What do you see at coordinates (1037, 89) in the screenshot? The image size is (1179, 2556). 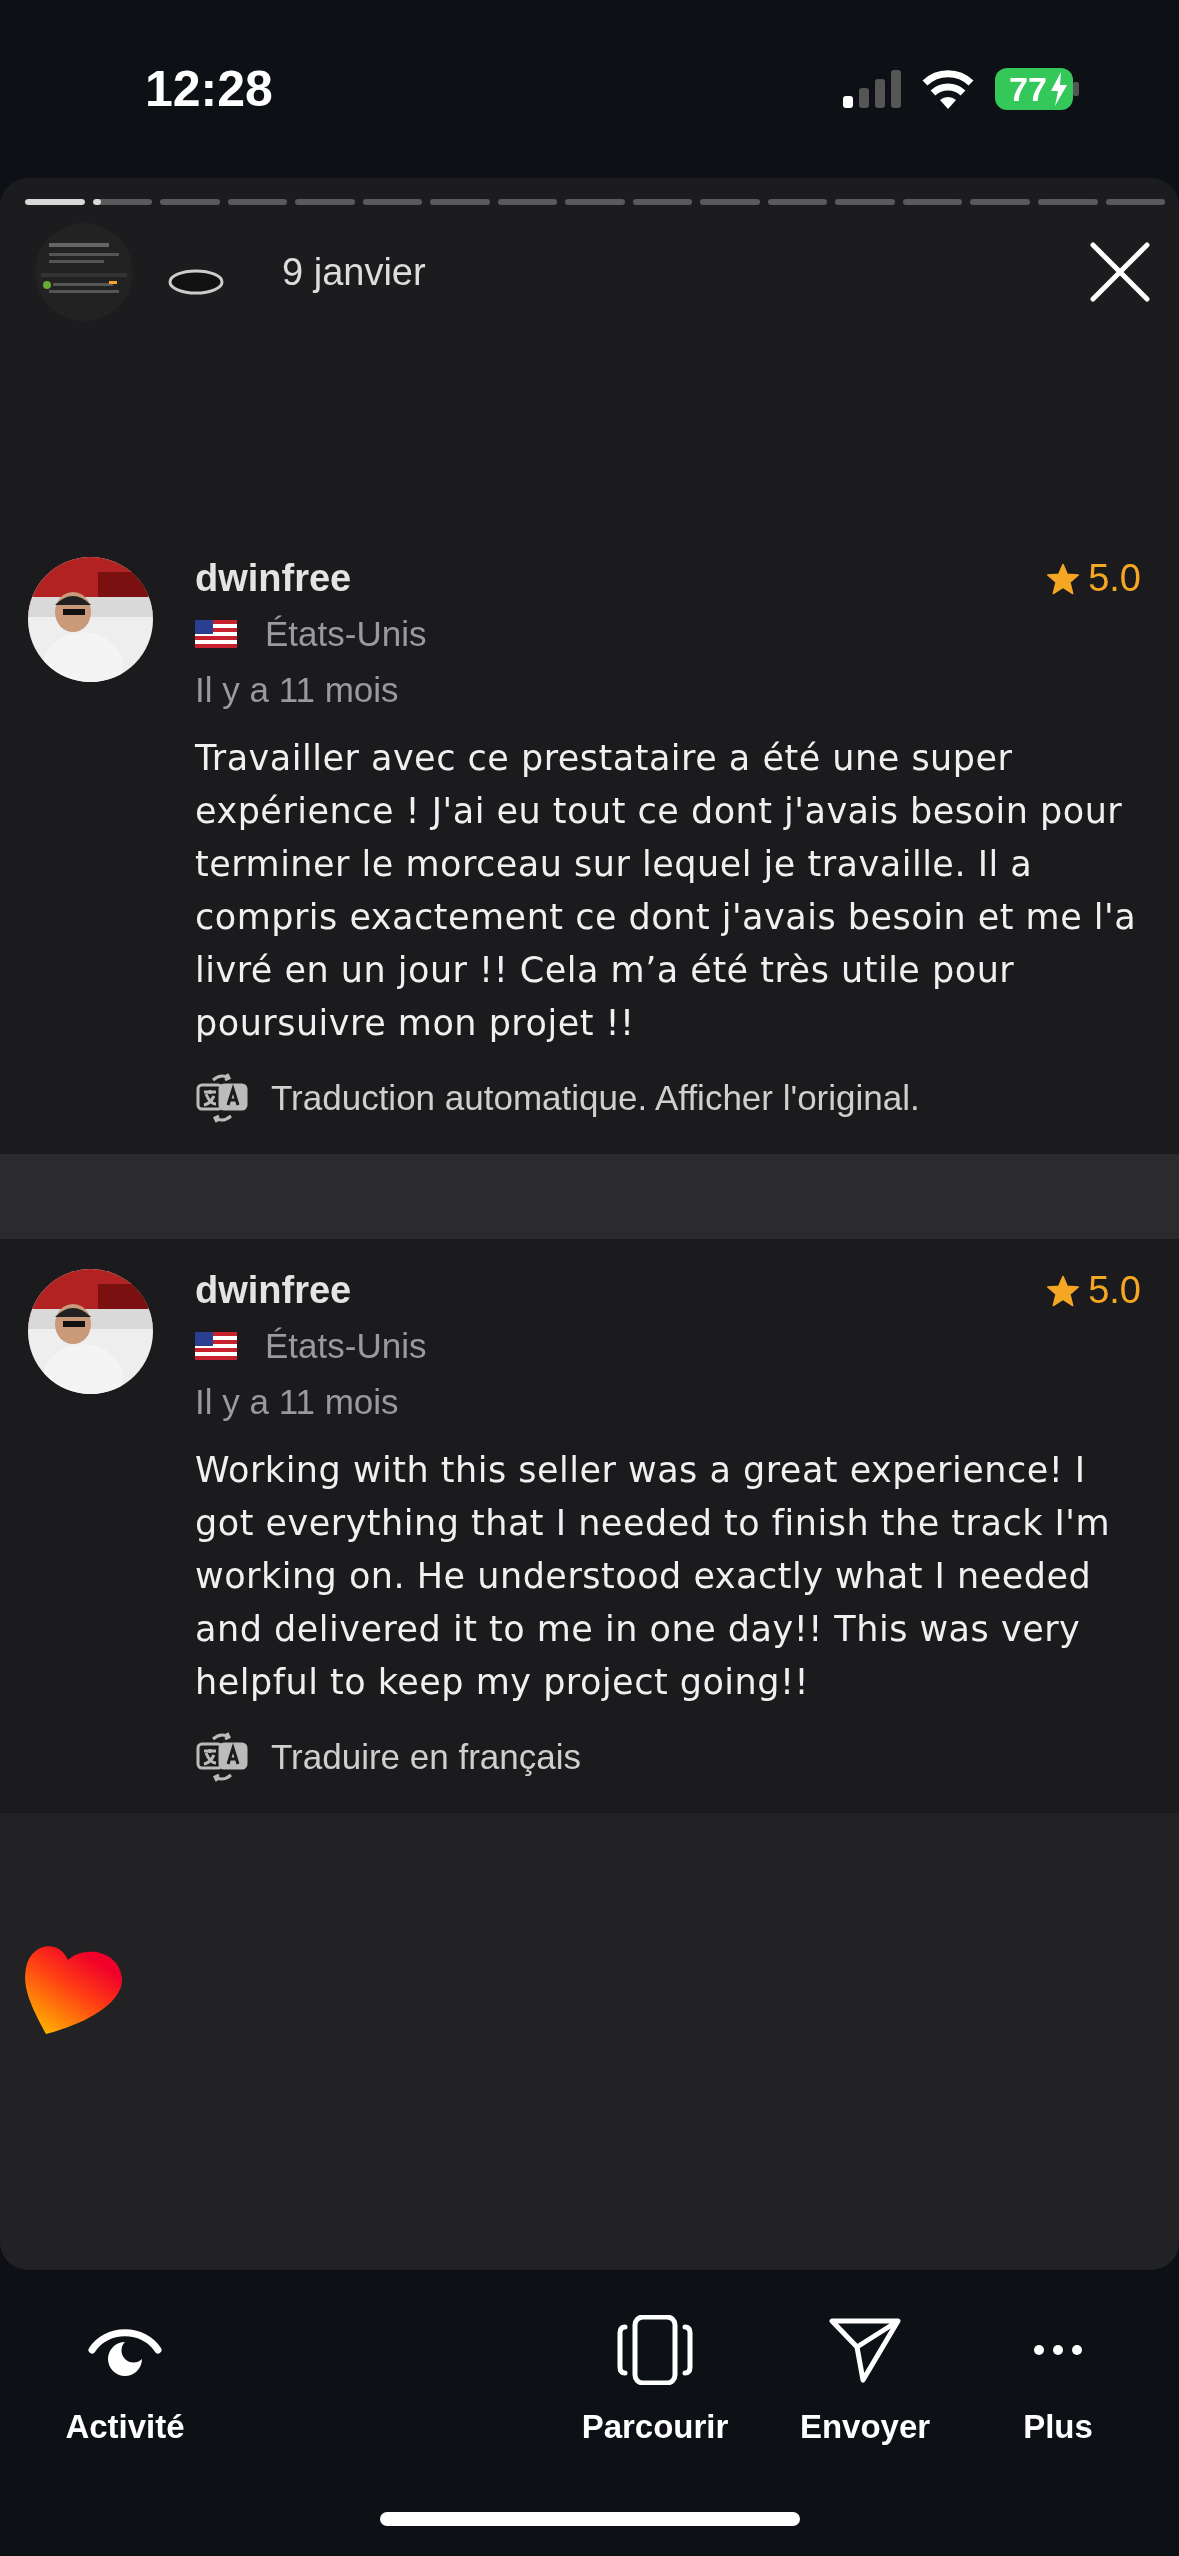 I see `battery-indicator: 77` at bounding box center [1037, 89].